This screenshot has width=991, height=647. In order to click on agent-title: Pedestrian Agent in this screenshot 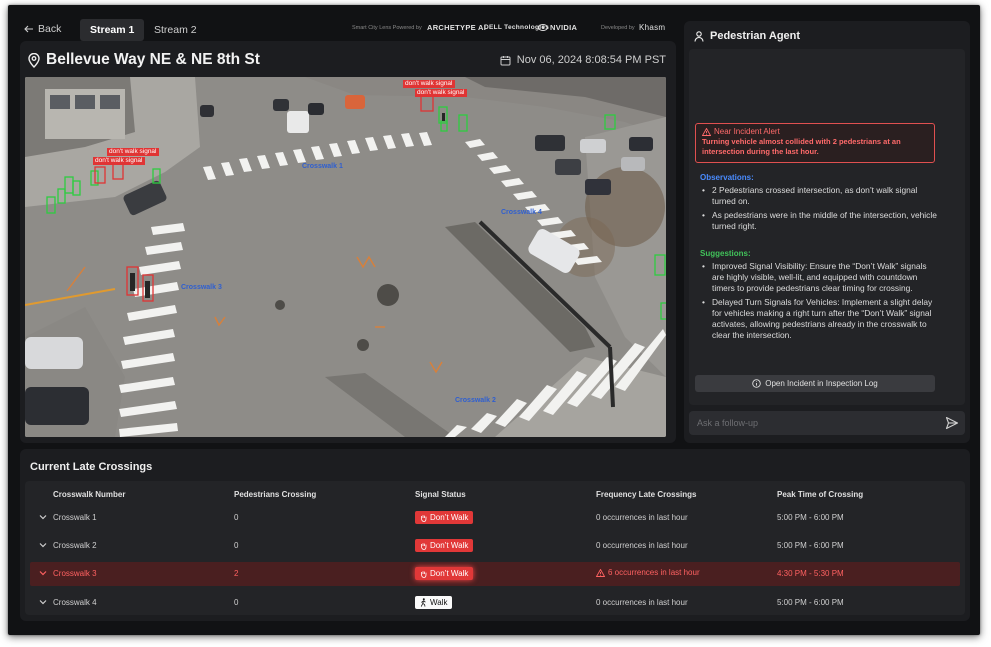, I will do `click(755, 36)`.